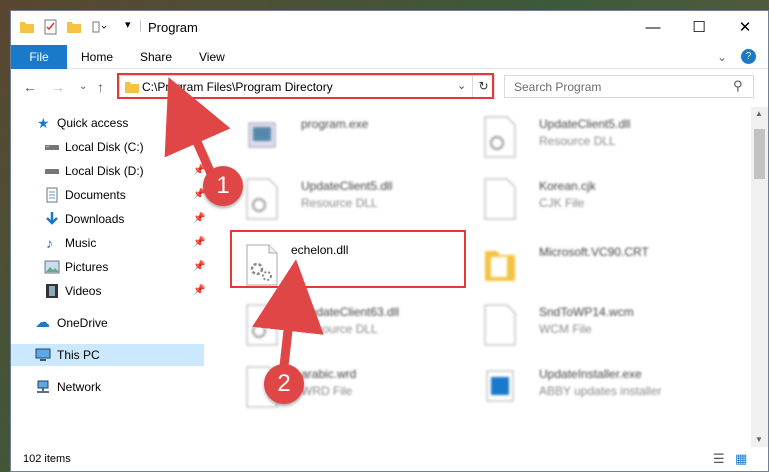  I want to click on sidebar-item-downloads: Downloads 📌, so click(108, 219).